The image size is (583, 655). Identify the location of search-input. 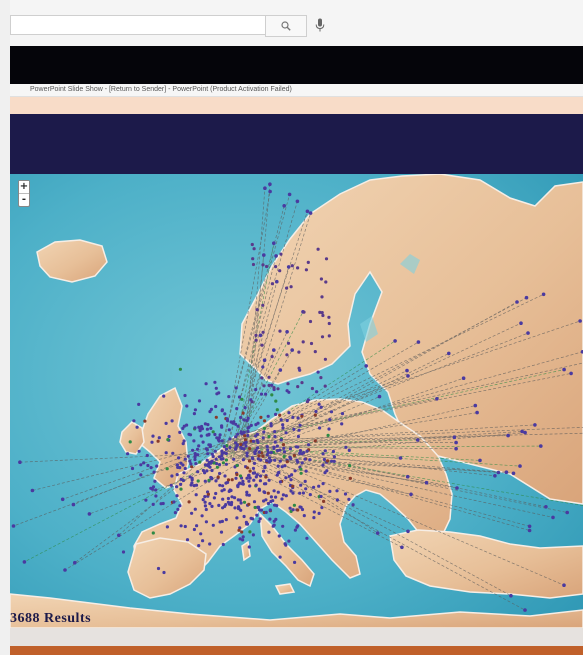
(137, 25).